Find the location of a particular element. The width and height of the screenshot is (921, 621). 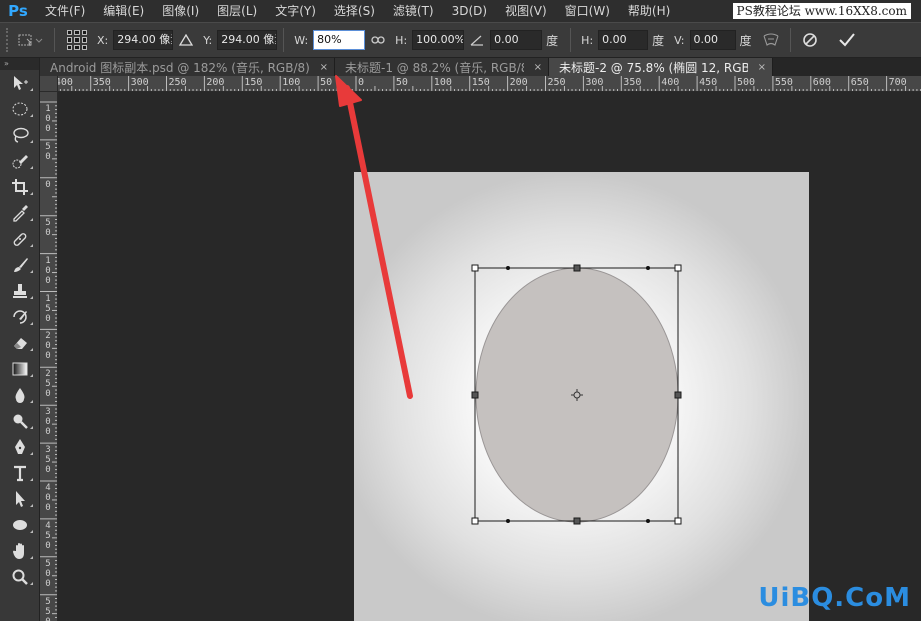

eyedropper-tool is located at coordinates (20, 213).